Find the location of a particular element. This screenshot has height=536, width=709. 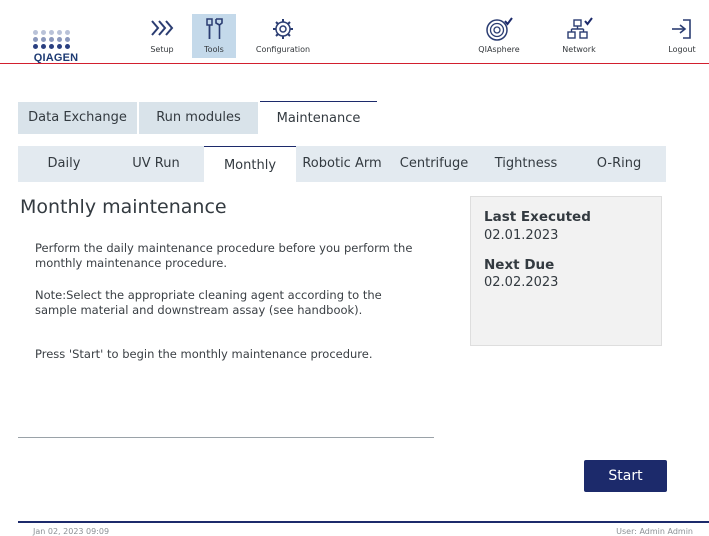

nav-logout-button: Logout is located at coordinates (682, 36).